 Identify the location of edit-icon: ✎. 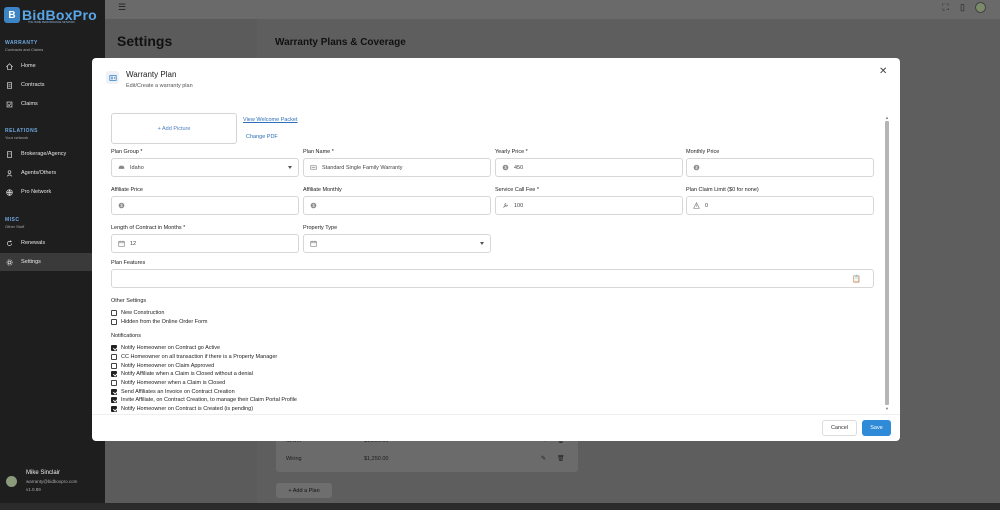
(543, 458).